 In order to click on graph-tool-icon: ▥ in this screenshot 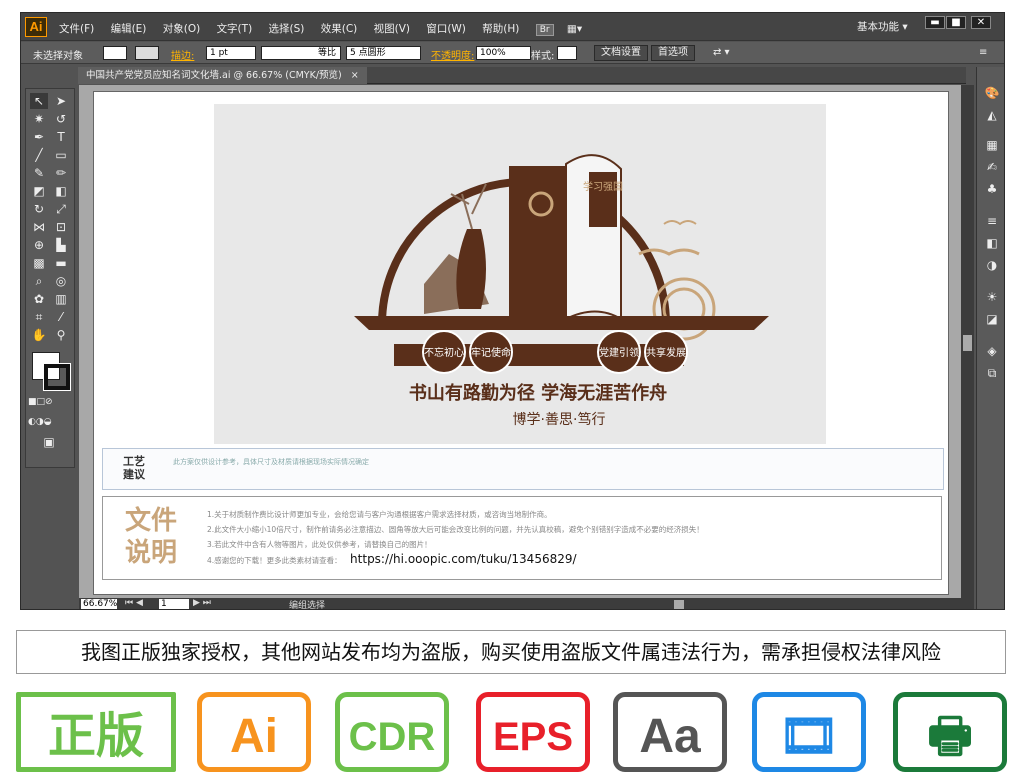, I will do `click(61, 299)`.